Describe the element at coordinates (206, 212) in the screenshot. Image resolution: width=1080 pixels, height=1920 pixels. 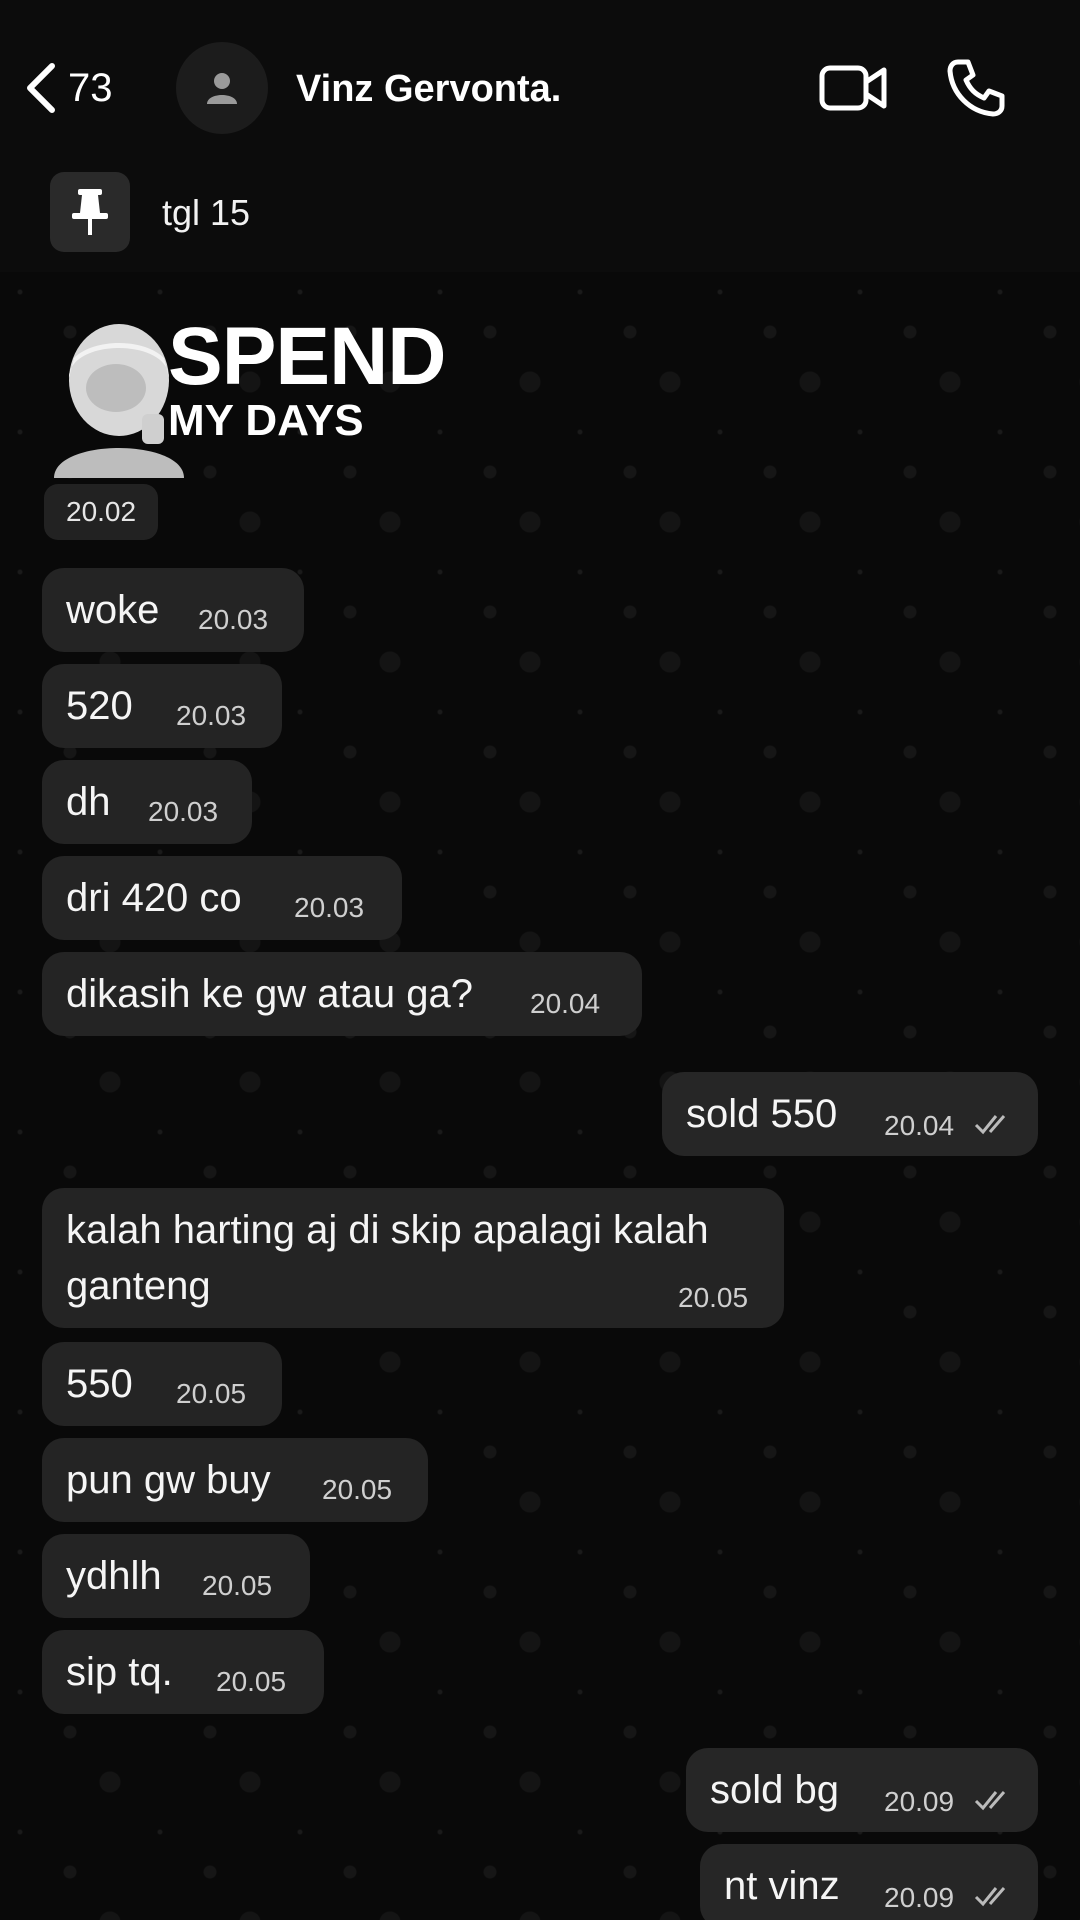
I see `pinned-message-text: tgl 15` at that location.